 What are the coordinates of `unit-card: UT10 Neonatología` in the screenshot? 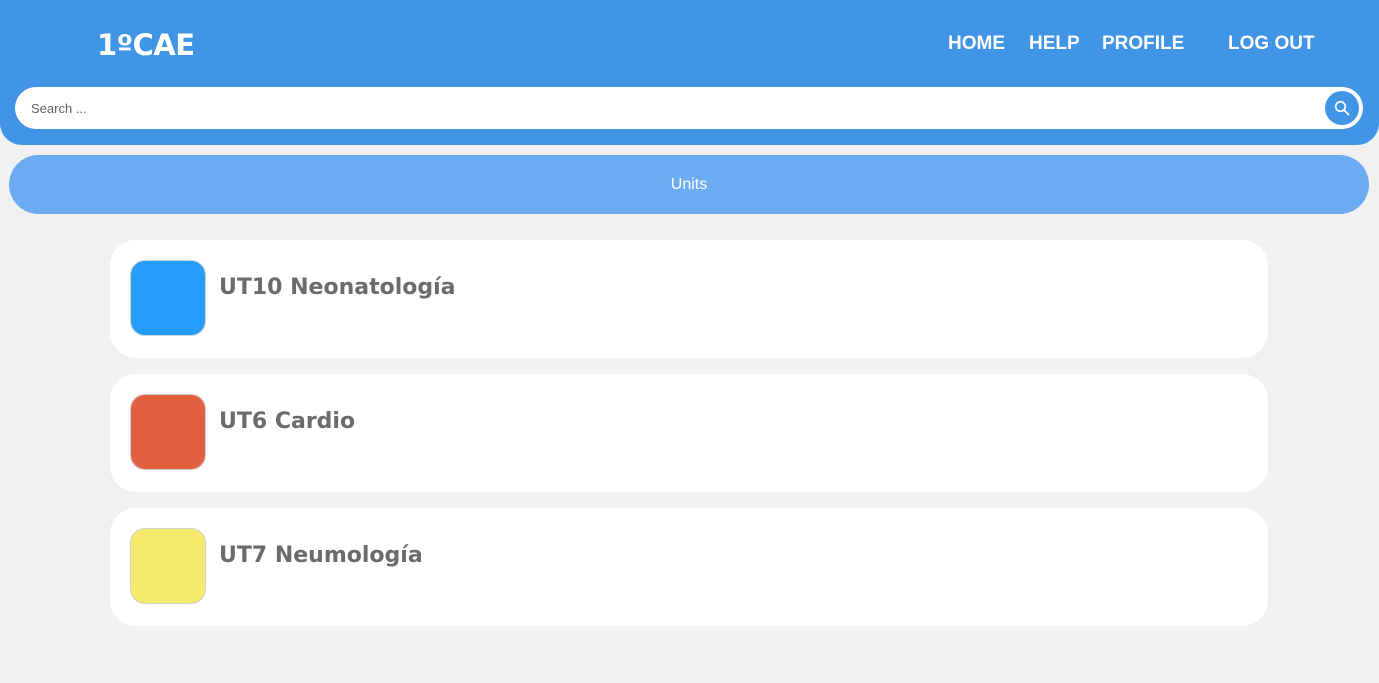 It's located at (689, 299).